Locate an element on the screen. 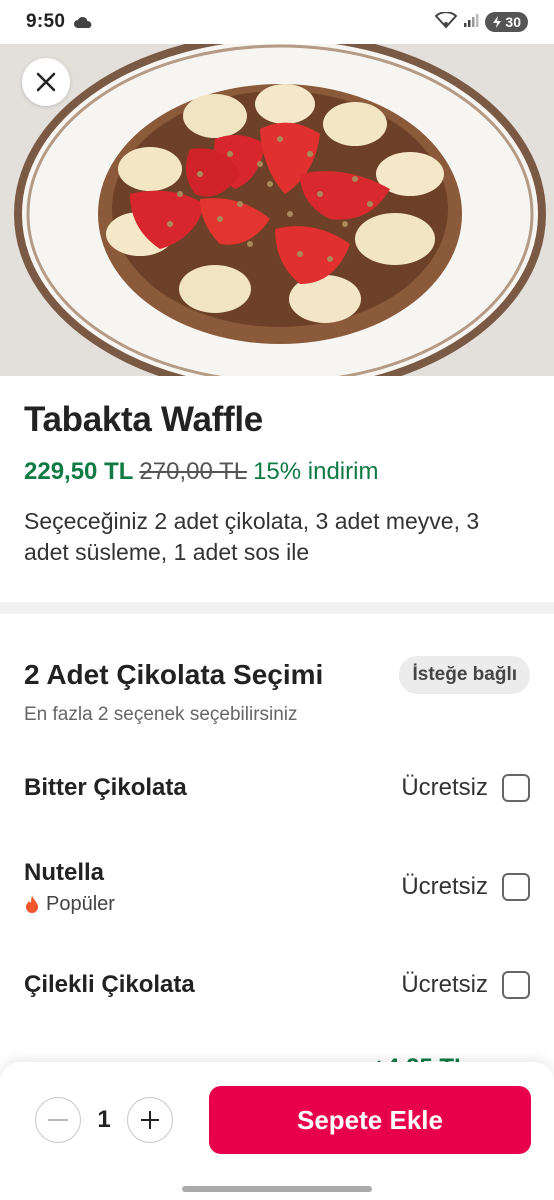 The image size is (554, 1200). options-title: 2 Adet Çikolata Seçimi is located at coordinates (174, 674).